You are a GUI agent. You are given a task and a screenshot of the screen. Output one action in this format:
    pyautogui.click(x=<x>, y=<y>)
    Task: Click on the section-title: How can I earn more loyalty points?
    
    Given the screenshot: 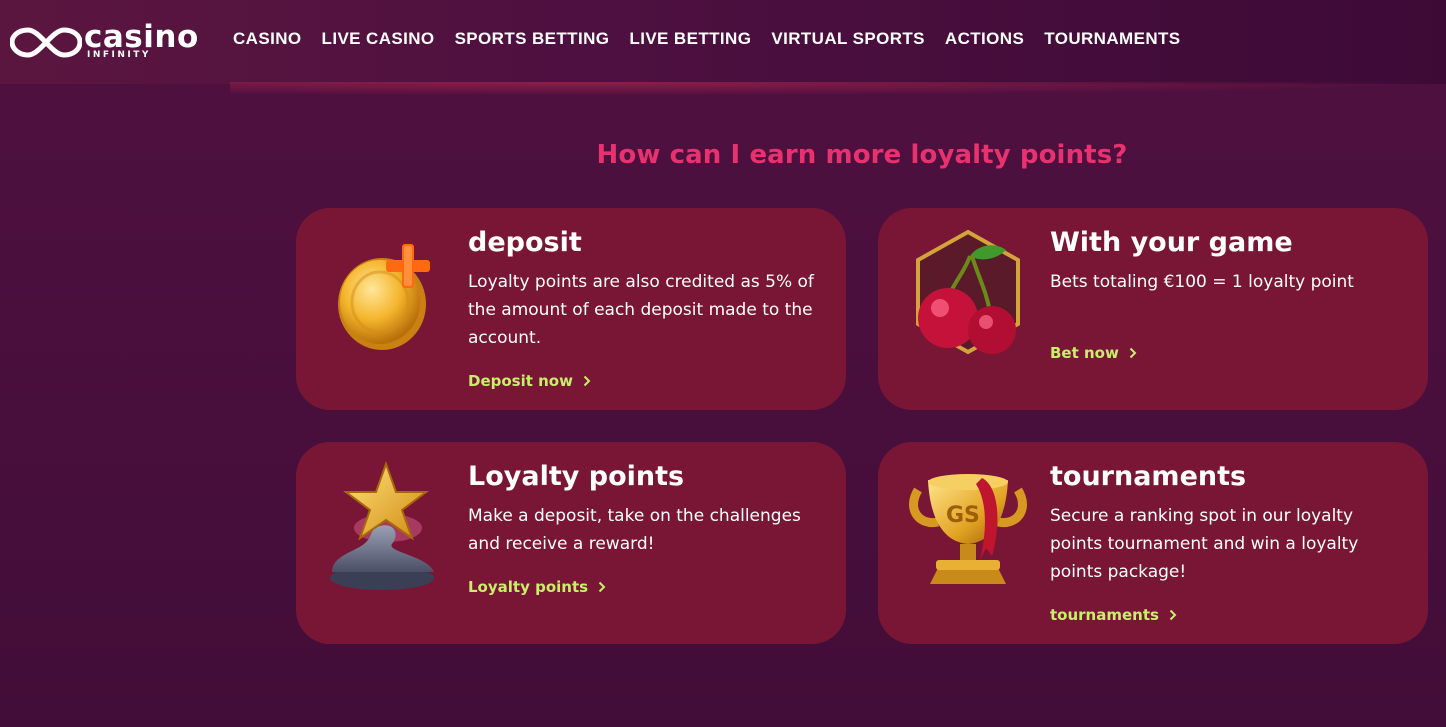 What is the action you would take?
    pyautogui.click(x=862, y=155)
    